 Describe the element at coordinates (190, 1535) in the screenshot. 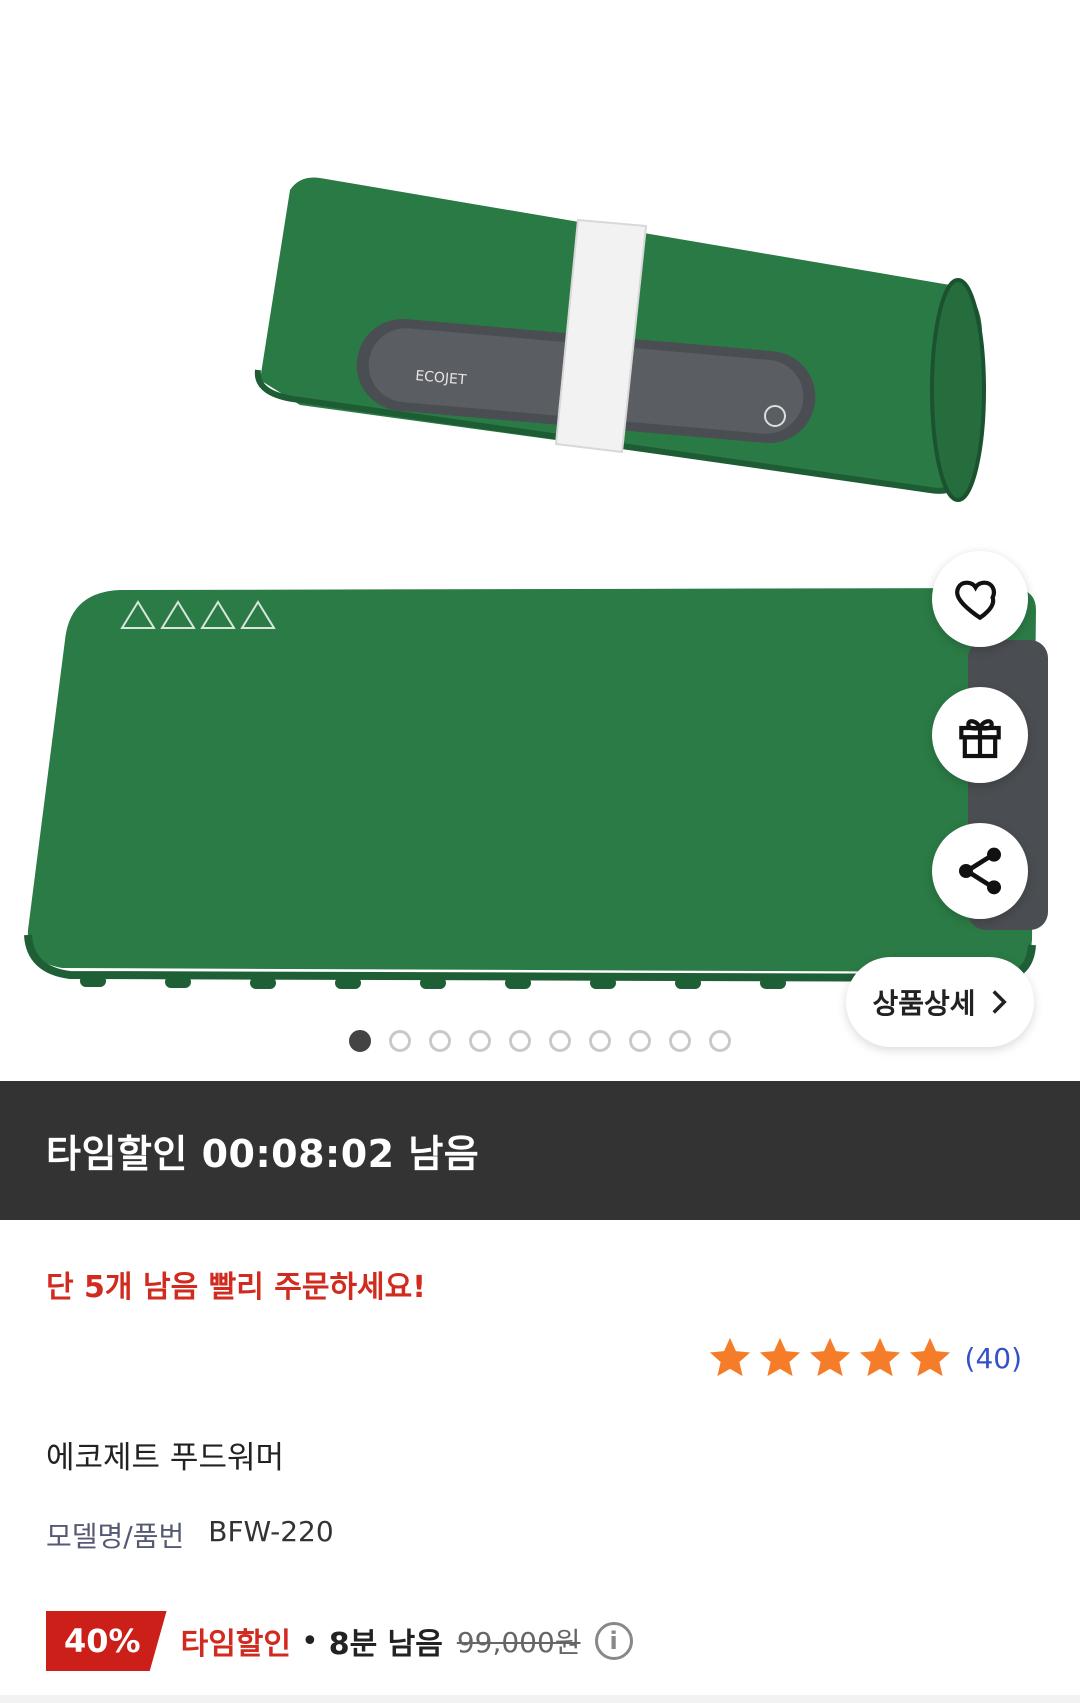

I see `model-info: 모델명/품번 BFW-220` at that location.